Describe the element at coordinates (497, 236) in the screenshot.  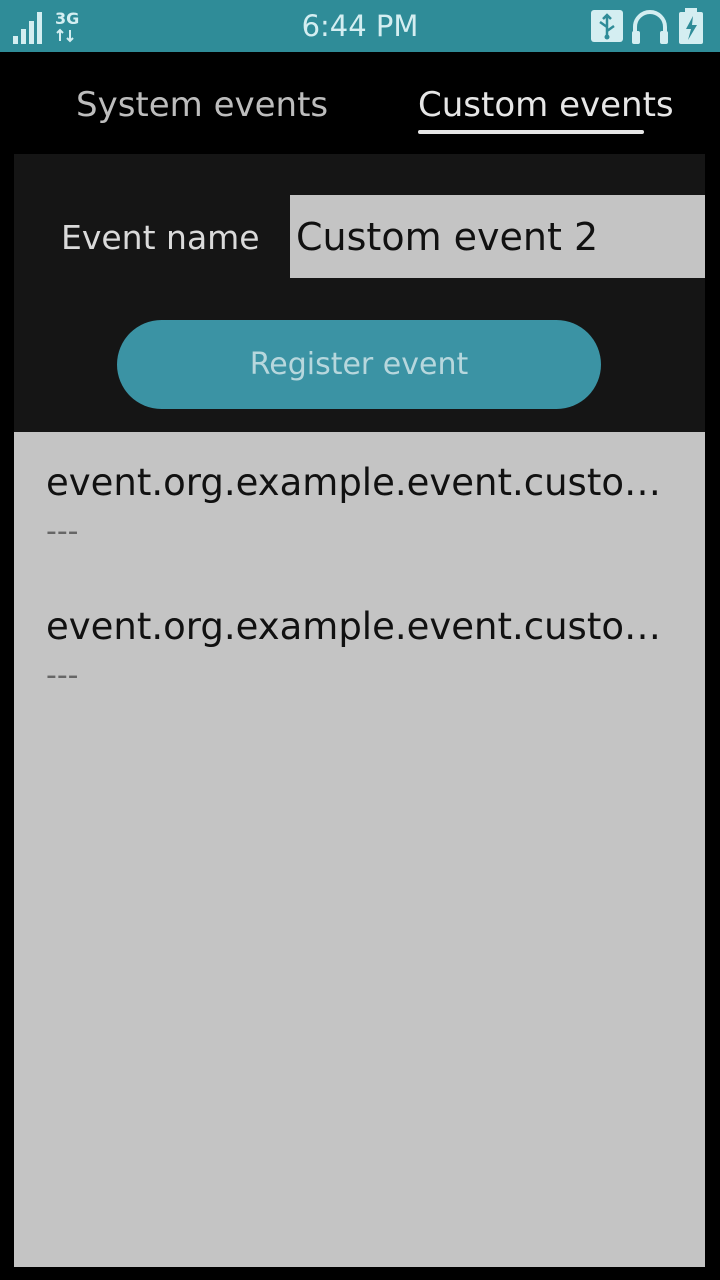
I see `event-name-input` at that location.